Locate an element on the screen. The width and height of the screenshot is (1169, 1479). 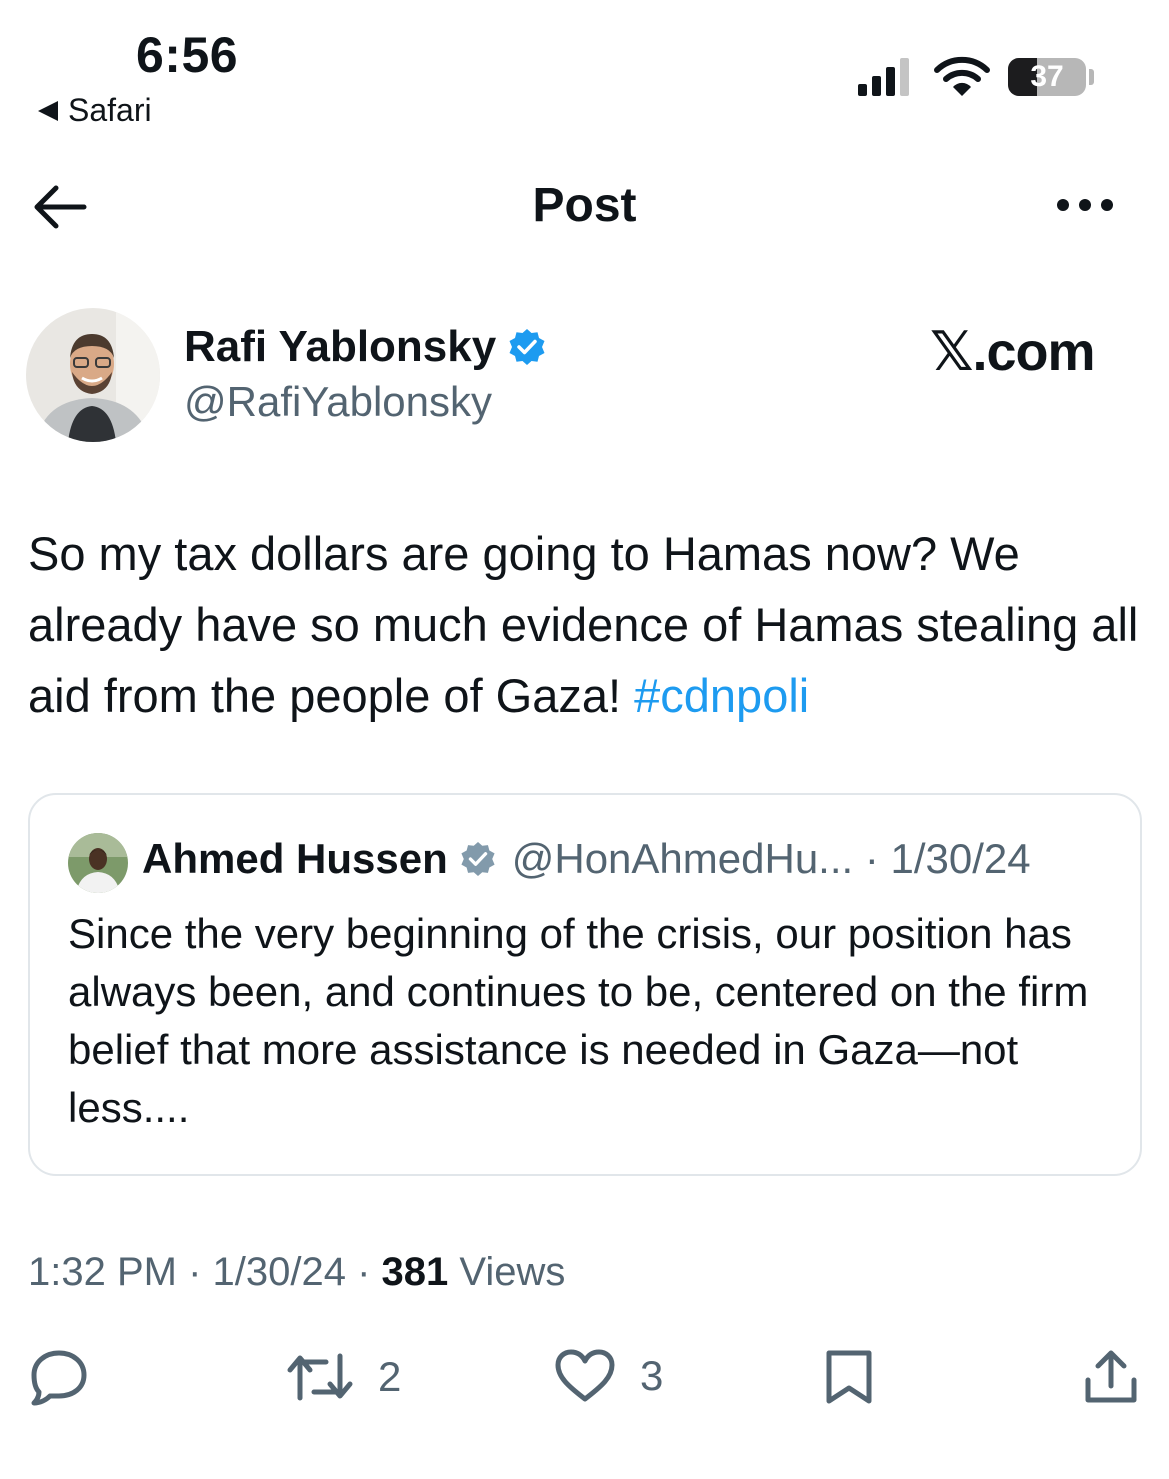
like-button: 3 is located at coordinates (608, 1376).